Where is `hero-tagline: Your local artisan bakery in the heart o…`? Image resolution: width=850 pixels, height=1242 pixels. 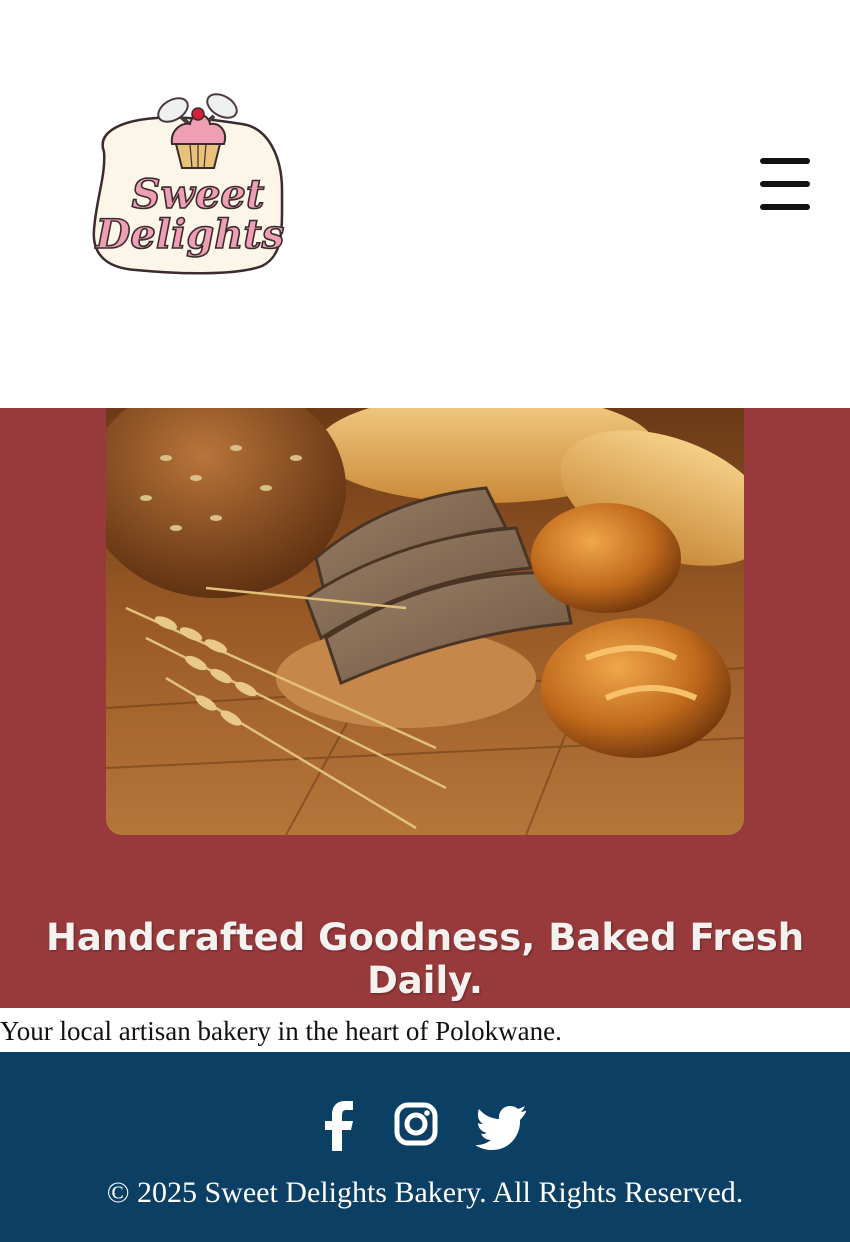
hero-tagline: Your local artisan bakery in the heart o… is located at coordinates (281, 1031).